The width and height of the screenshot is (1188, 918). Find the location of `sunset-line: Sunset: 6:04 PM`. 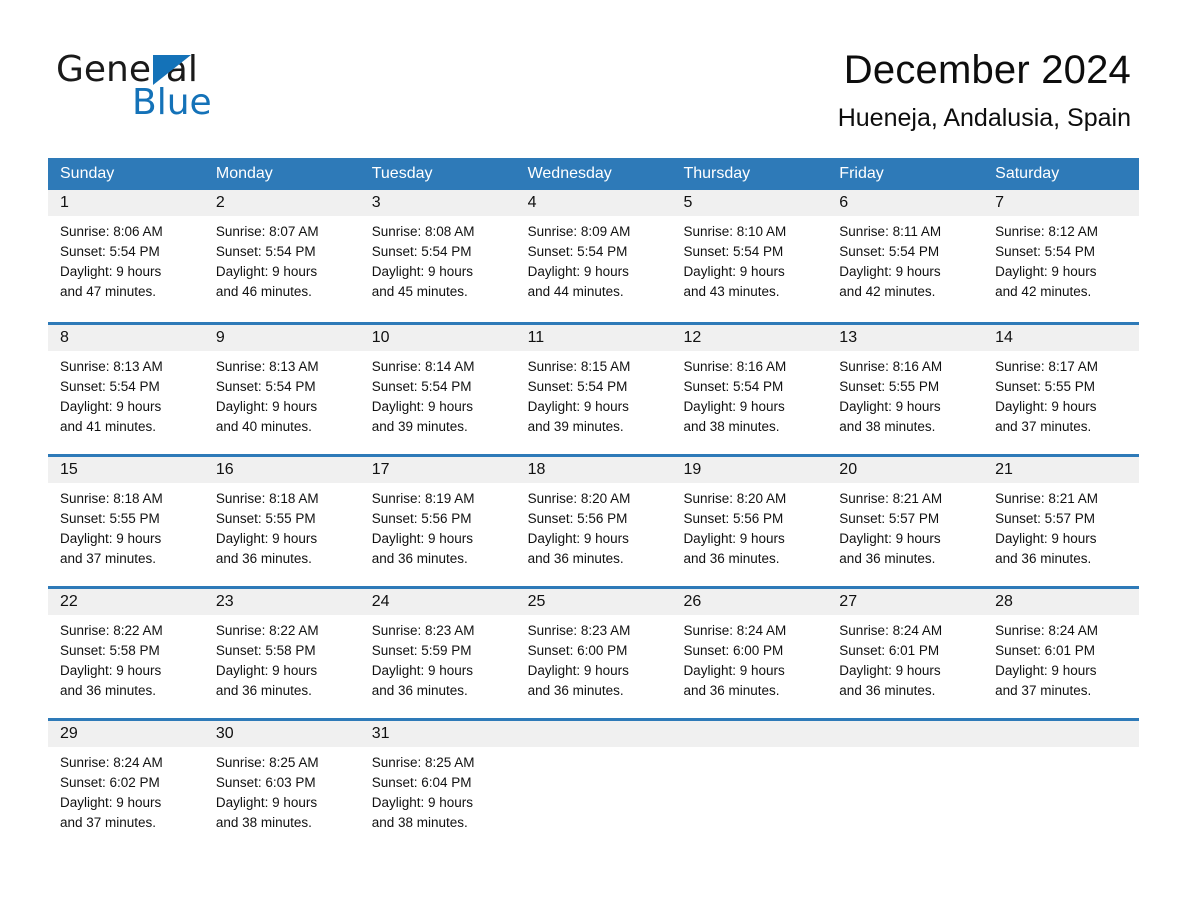

sunset-line: Sunset: 6:04 PM is located at coordinates (421, 782).